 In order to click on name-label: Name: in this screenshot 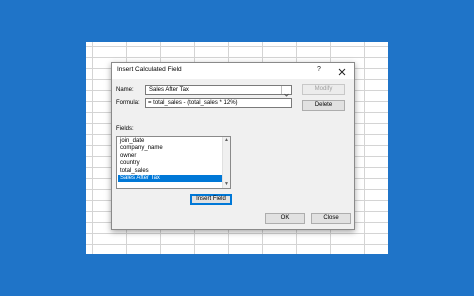, I will do `click(125, 90)`.